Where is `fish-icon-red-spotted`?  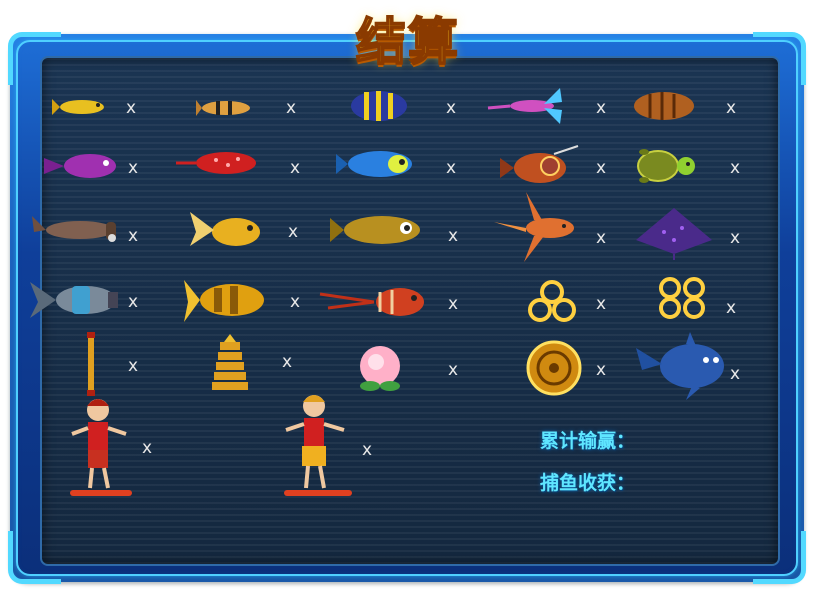
fish-icon-red-spotted is located at coordinates (218, 163).